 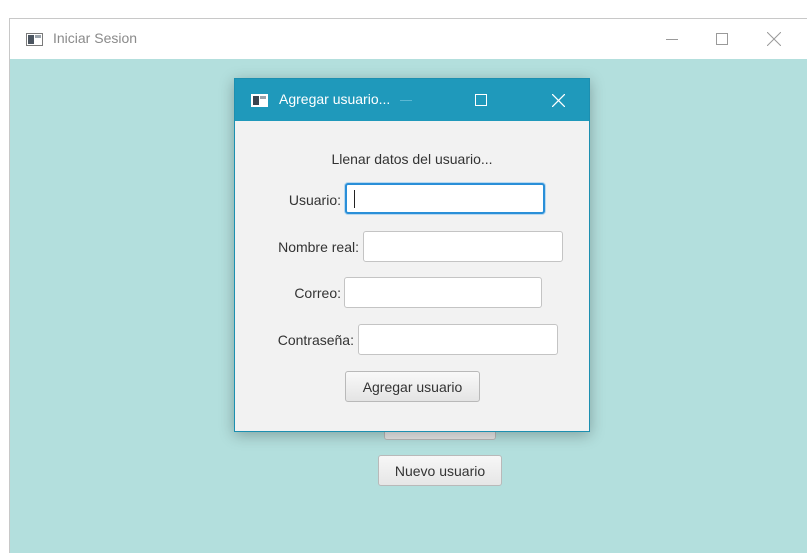 I want to click on email-label: Correo:, so click(x=317, y=293).